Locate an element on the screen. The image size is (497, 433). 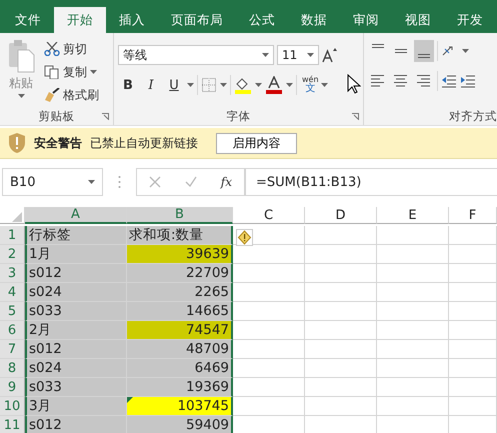
row-header: 7 is located at coordinates (12, 349).